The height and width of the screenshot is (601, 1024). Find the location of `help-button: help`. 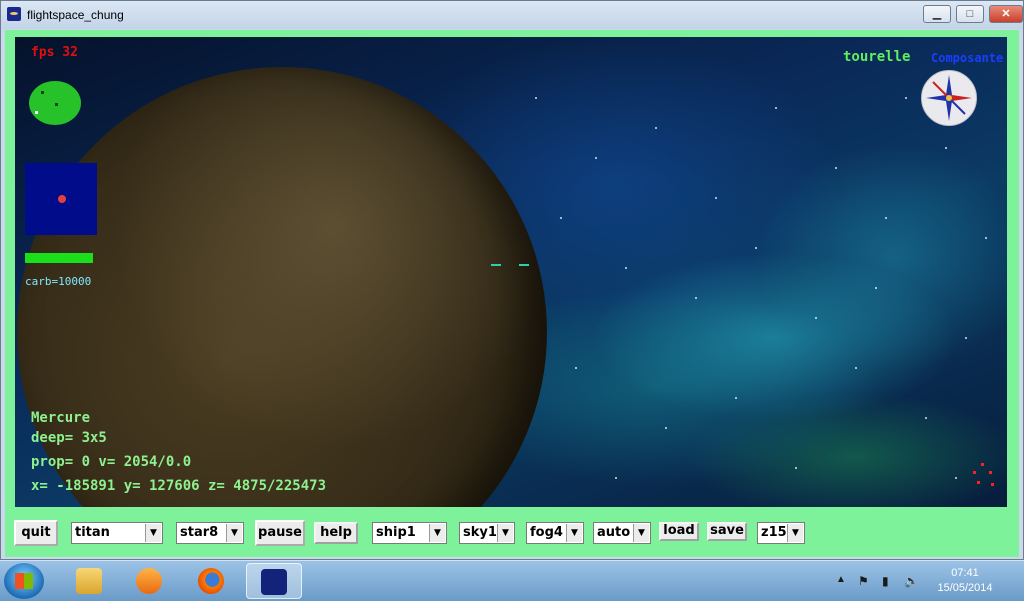

help-button: help is located at coordinates (336, 533).